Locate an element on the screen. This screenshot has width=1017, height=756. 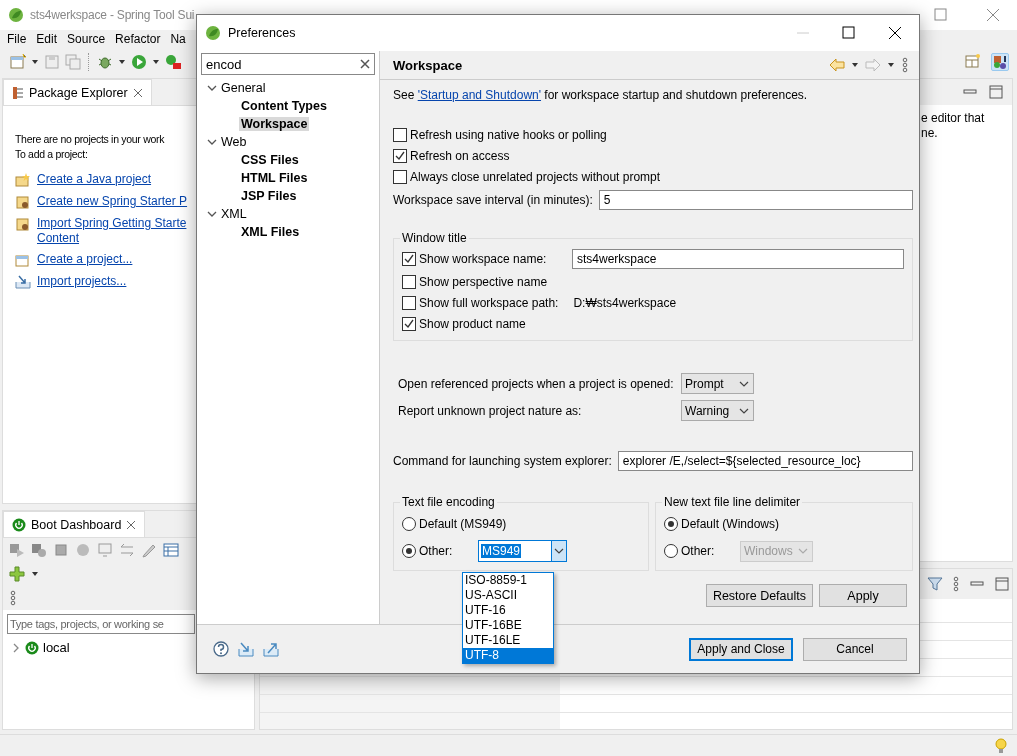
help-icon is located at coordinates (221, 649).